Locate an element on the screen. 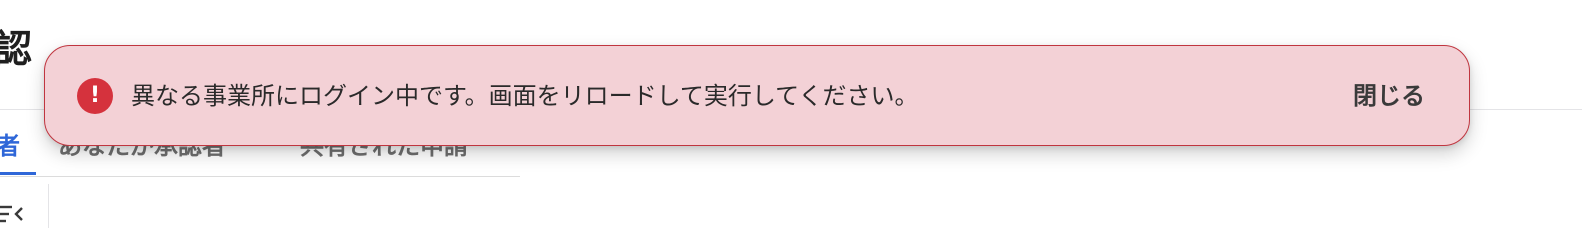  close-button: 閉じる is located at coordinates (1389, 96).